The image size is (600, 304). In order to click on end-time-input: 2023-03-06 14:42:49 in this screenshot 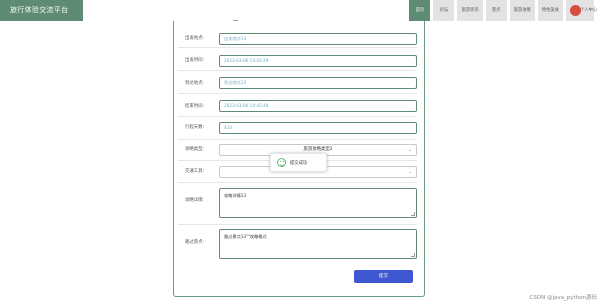, I will do `click(318, 106)`.